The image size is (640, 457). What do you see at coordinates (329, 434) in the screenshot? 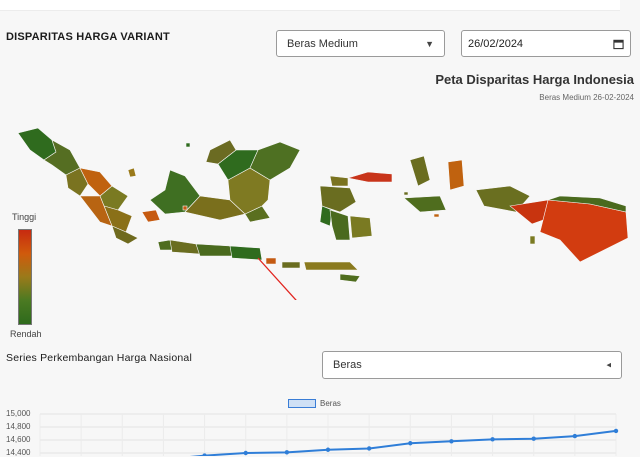
I see `price-chart` at bounding box center [329, 434].